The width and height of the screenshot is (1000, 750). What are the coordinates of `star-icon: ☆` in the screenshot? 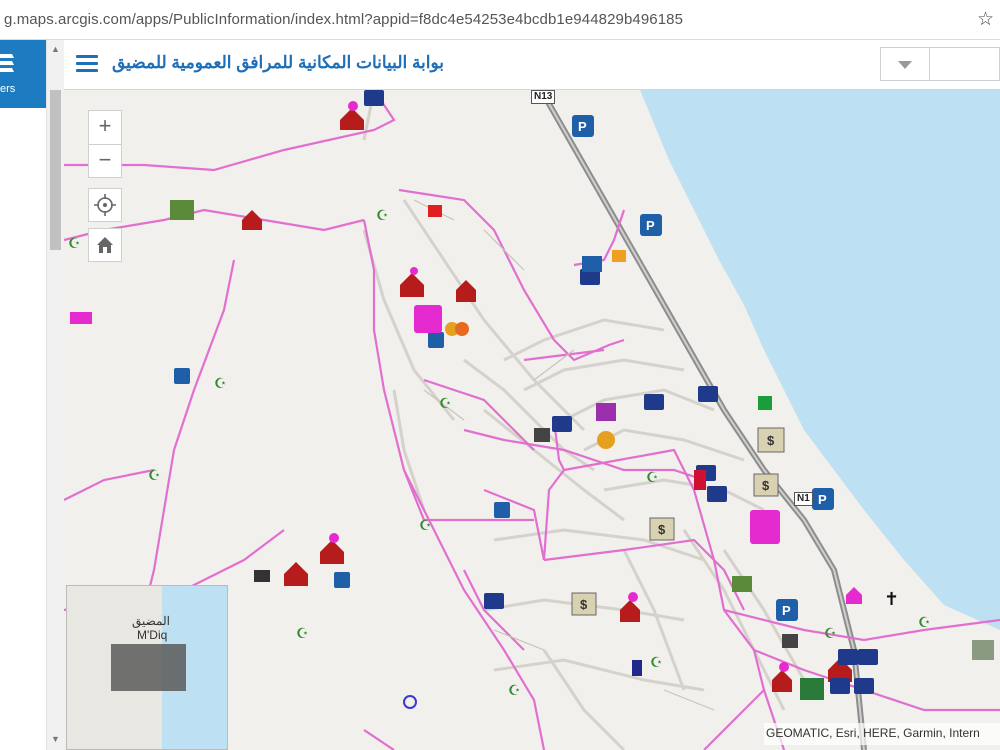 It's located at (985, 19).